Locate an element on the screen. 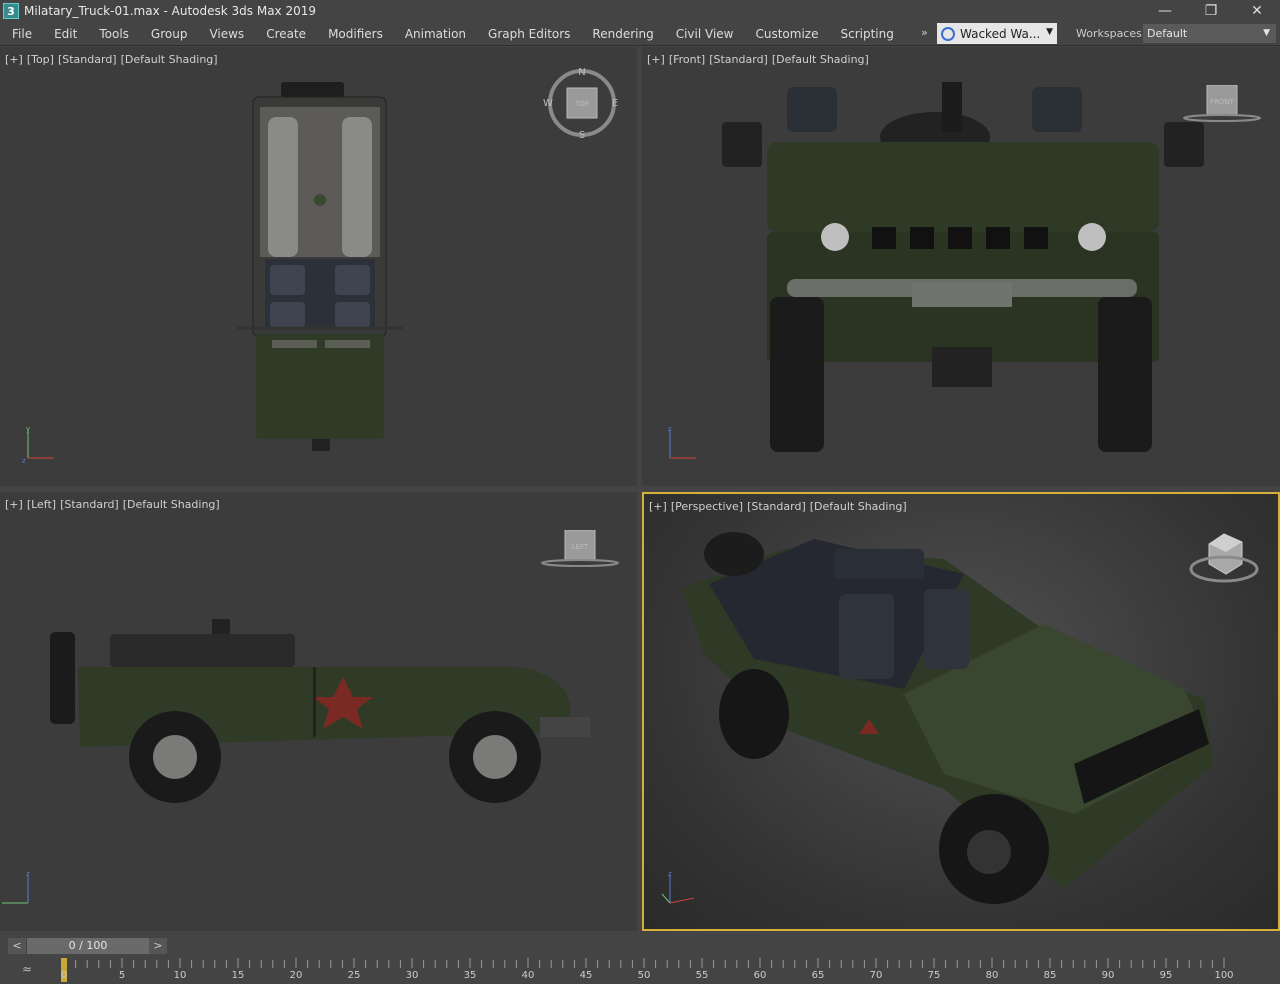 This screenshot has width=1280, height=984. menu-file: File is located at coordinates (21, 34).